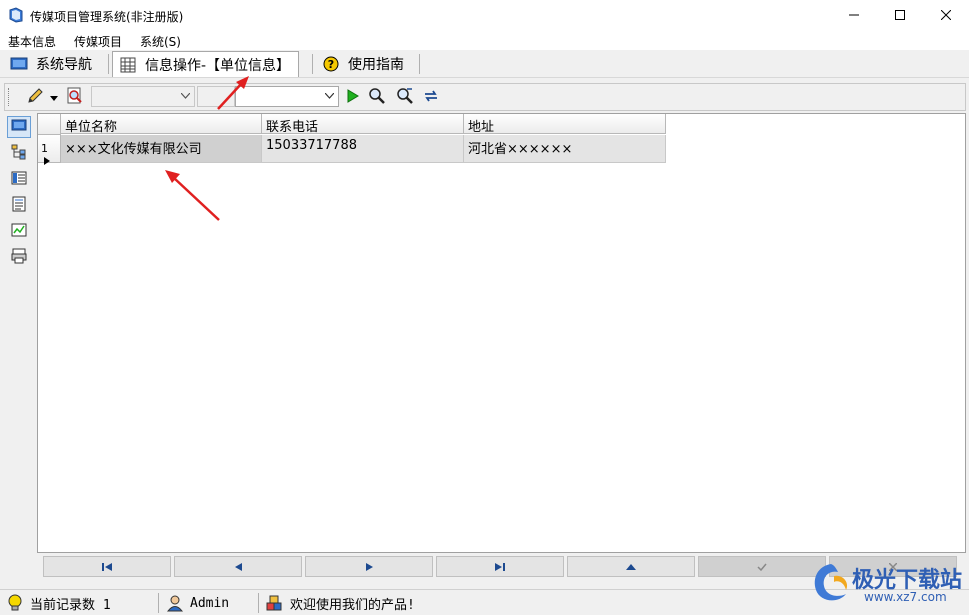 The height and width of the screenshot is (615, 969). Describe the element at coordinates (210, 603) in the screenshot. I see `status-user-text: Admin` at that location.